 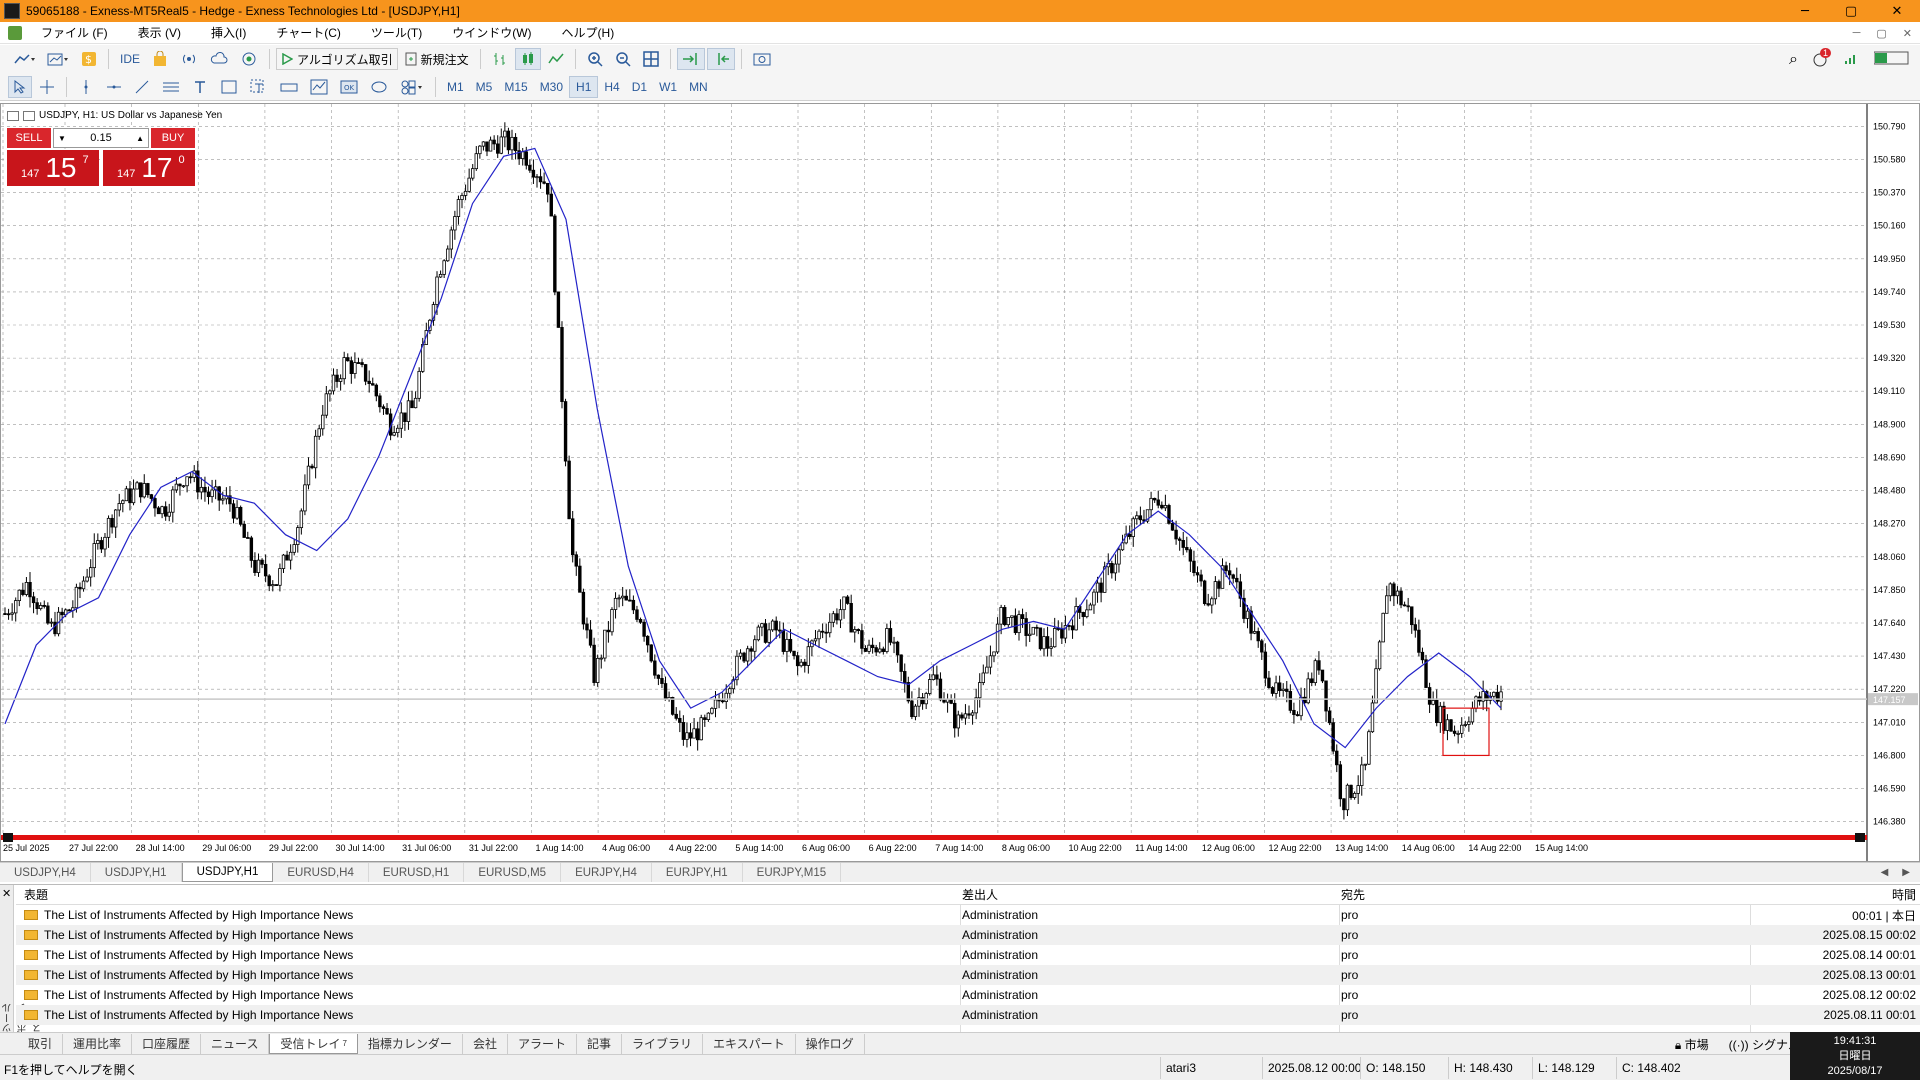 I want to click on toolbox-tab: 会社, so click(x=485, y=1043).